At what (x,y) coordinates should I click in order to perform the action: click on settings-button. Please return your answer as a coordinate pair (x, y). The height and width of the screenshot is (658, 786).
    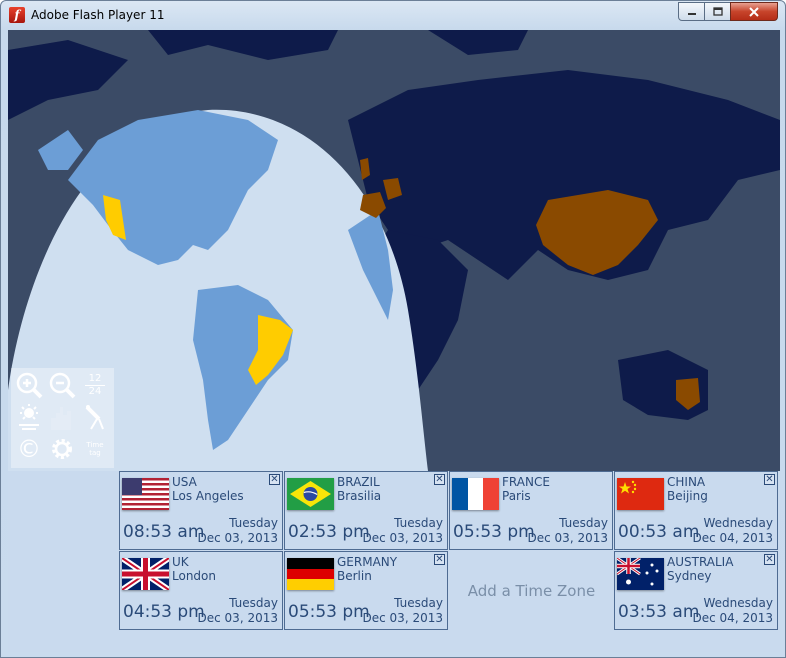
    Looking at the image, I should click on (62, 449).